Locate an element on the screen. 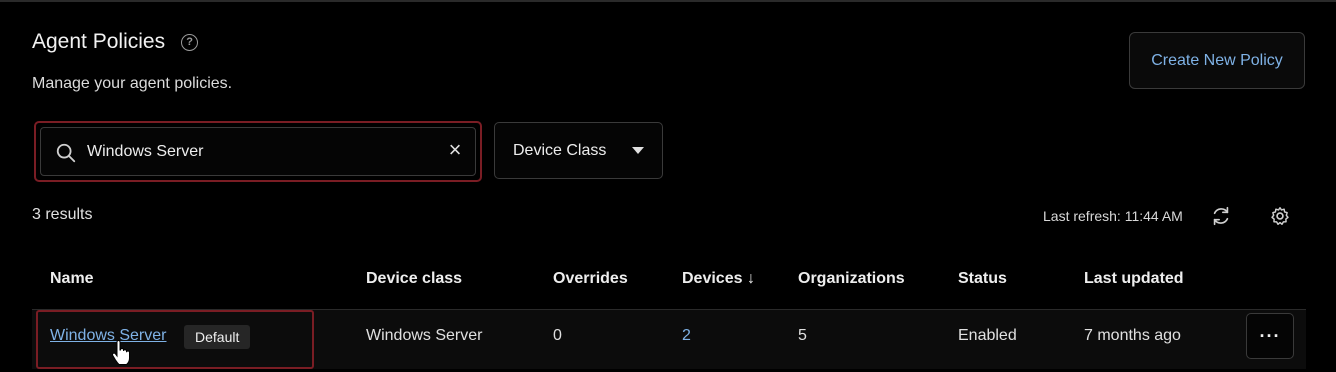 The width and height of the screenshot is (1336, 372). column-header-devices: Devices ↓ is located at coordinates (718, 279).